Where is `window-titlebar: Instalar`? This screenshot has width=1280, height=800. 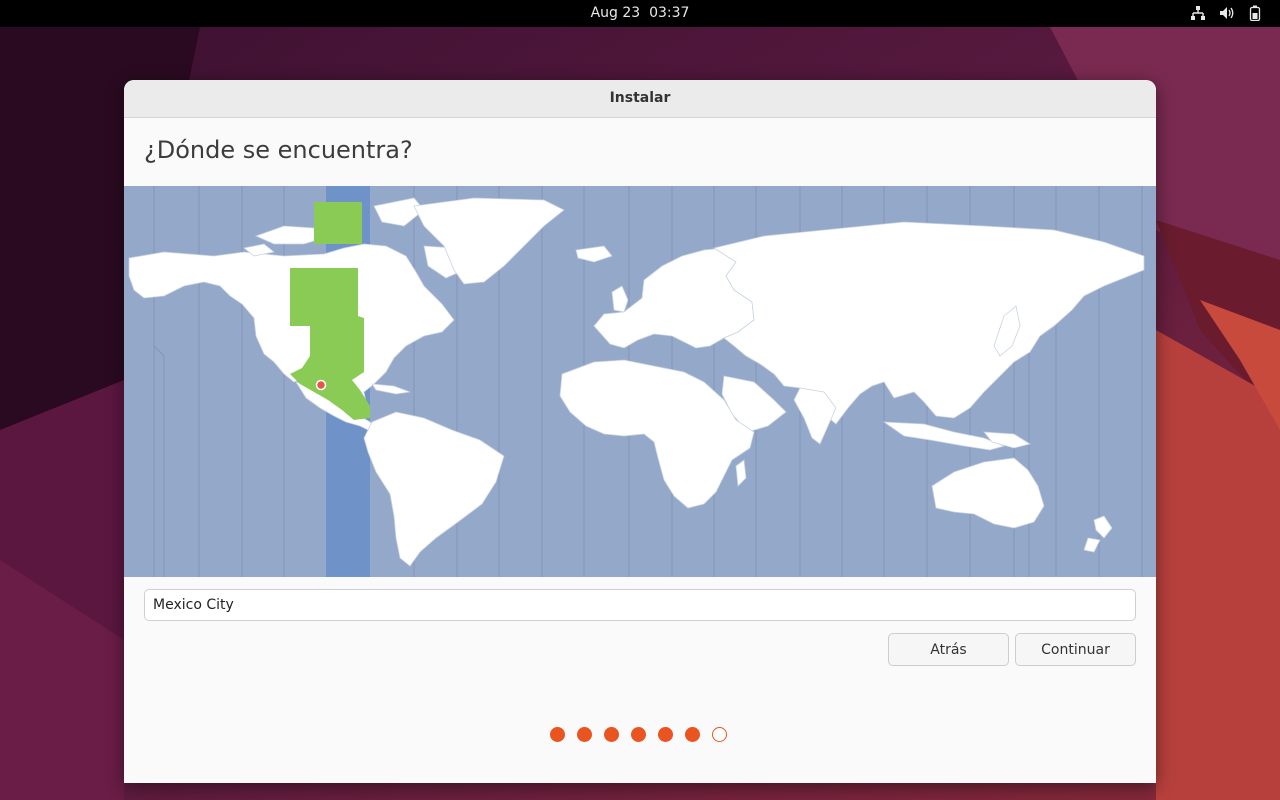 window-titlebar: Instalar is located at coordinates (640, 99).